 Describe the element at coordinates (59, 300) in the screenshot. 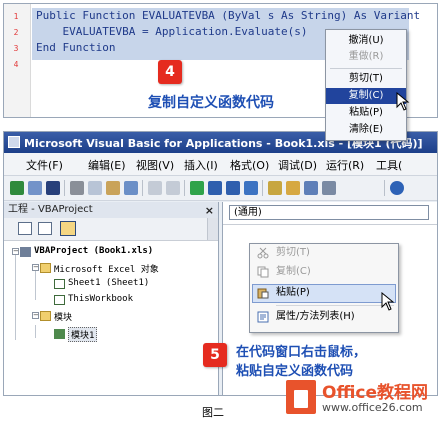

I see `workbook-icon` at that location.